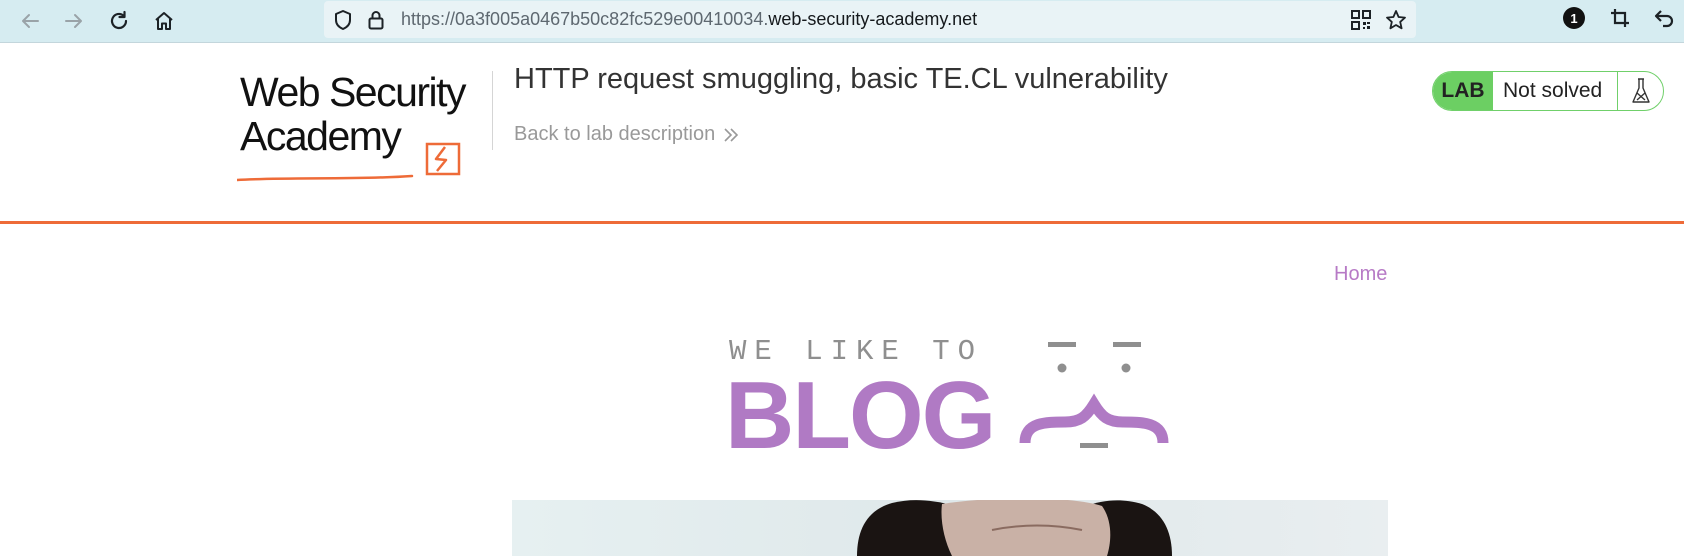 The height and width of the screenshot is (556, 1684). I want to click on blog-banner-logo: WE LIKE TO BLOG, so click(950, 400).